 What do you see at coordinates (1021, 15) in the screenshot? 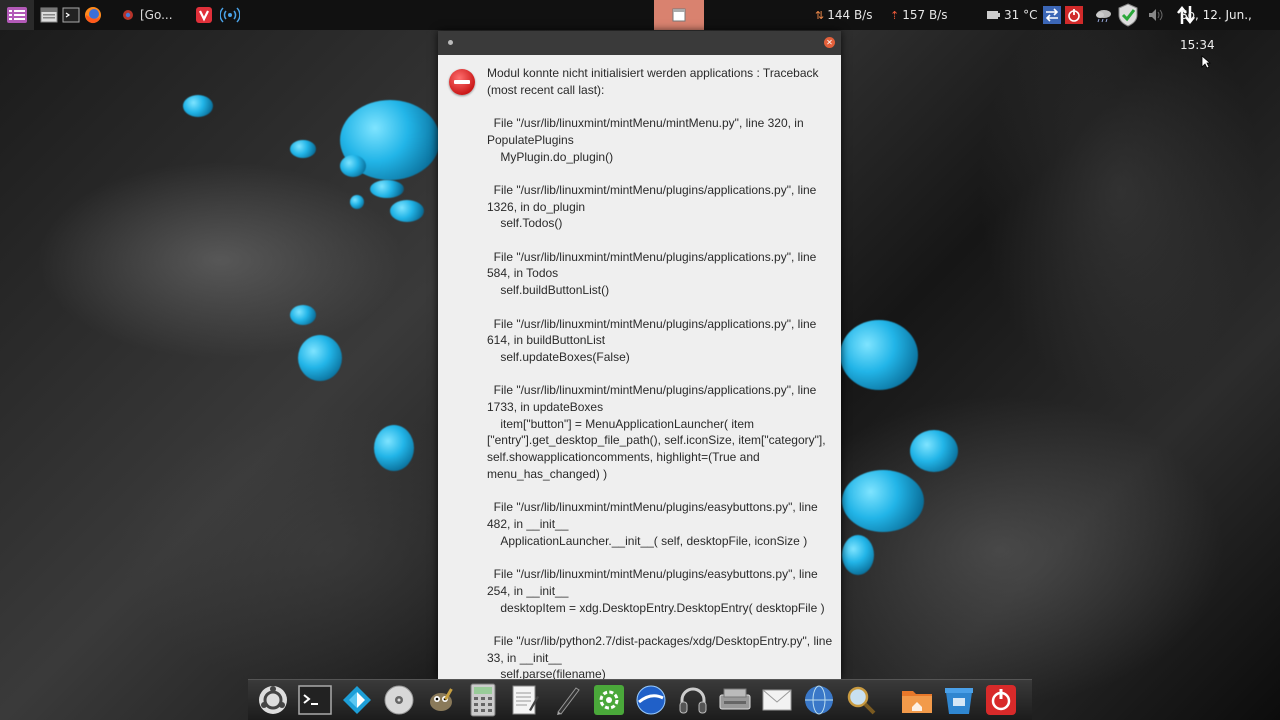
I see `temperature-label: 31 °C` at bounding box center [1021, 15].